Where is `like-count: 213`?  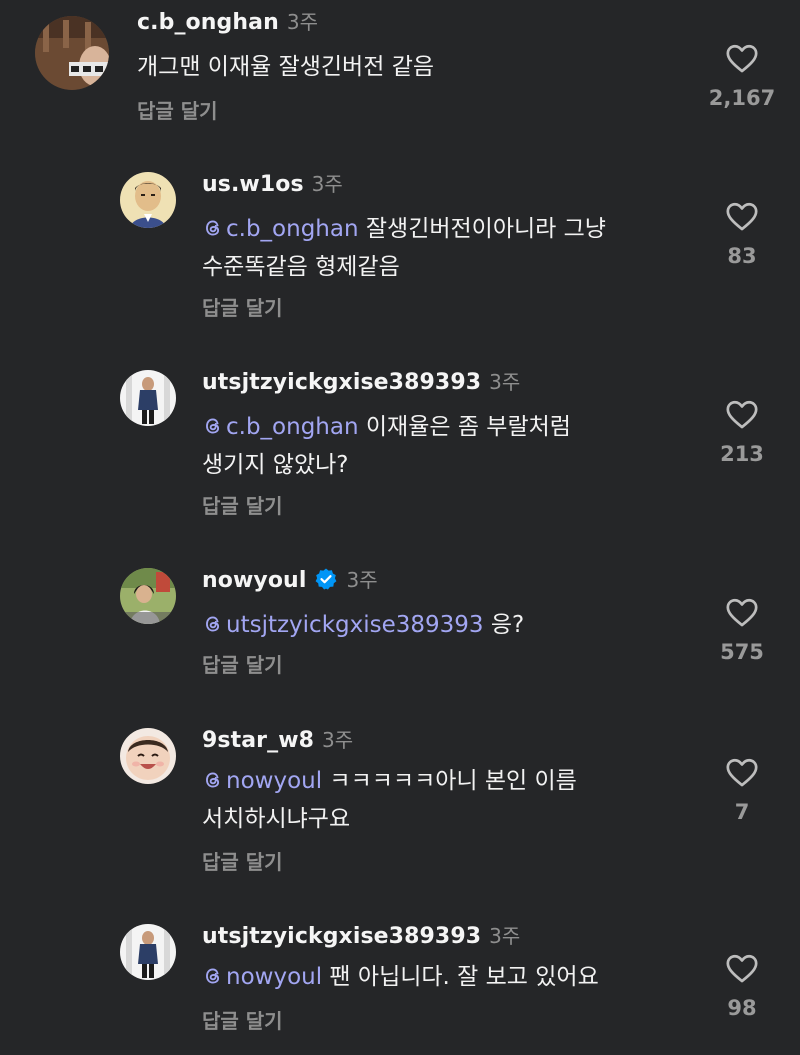 like-count: 213 is located at coordinates (742, 454).